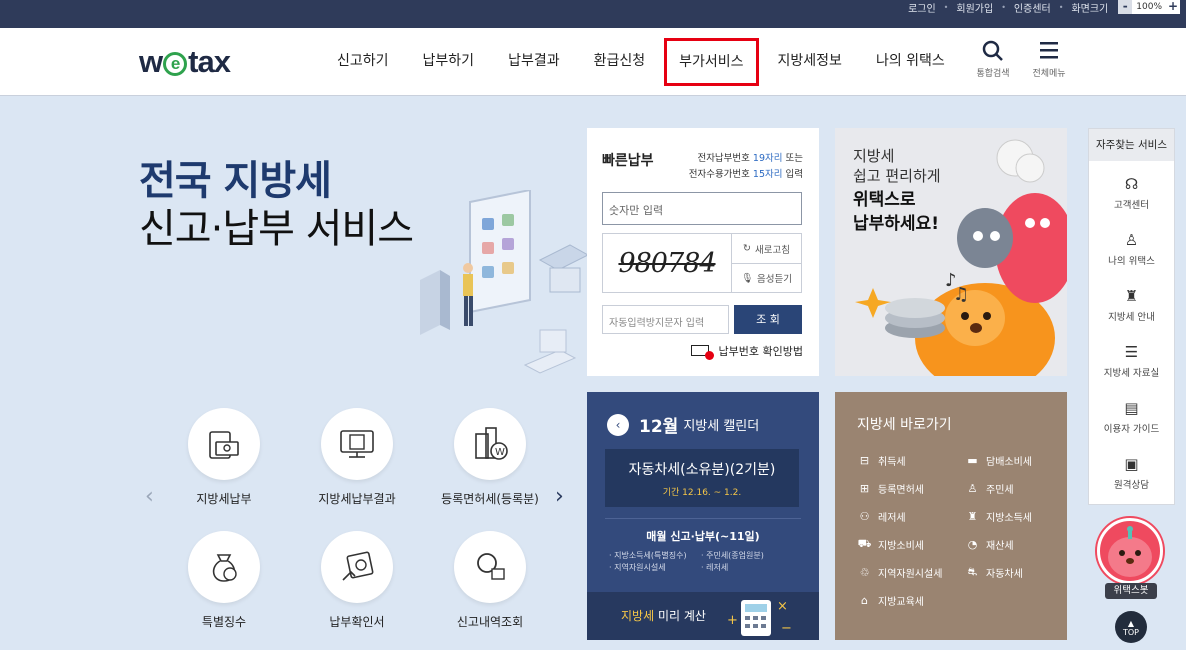  What do you see at coordinates (1130, 632) in the screenshot?
I see `top-label: TOP` at bounding box center [1130, 632].